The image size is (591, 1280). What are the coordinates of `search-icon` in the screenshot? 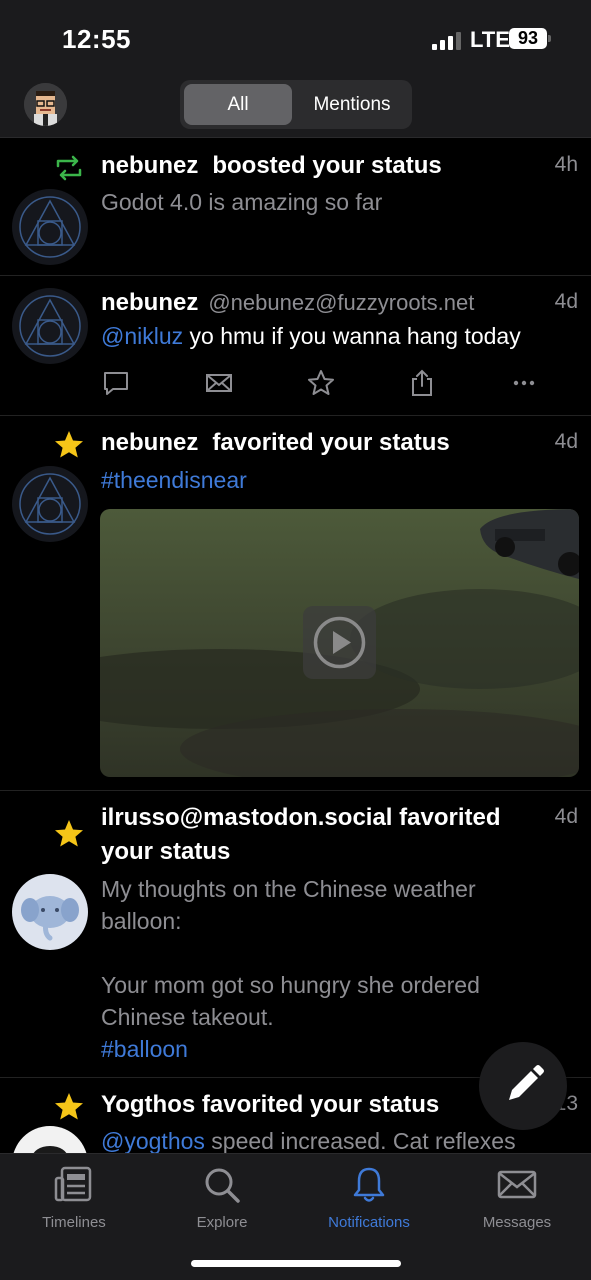 It's located at (222, 1185).